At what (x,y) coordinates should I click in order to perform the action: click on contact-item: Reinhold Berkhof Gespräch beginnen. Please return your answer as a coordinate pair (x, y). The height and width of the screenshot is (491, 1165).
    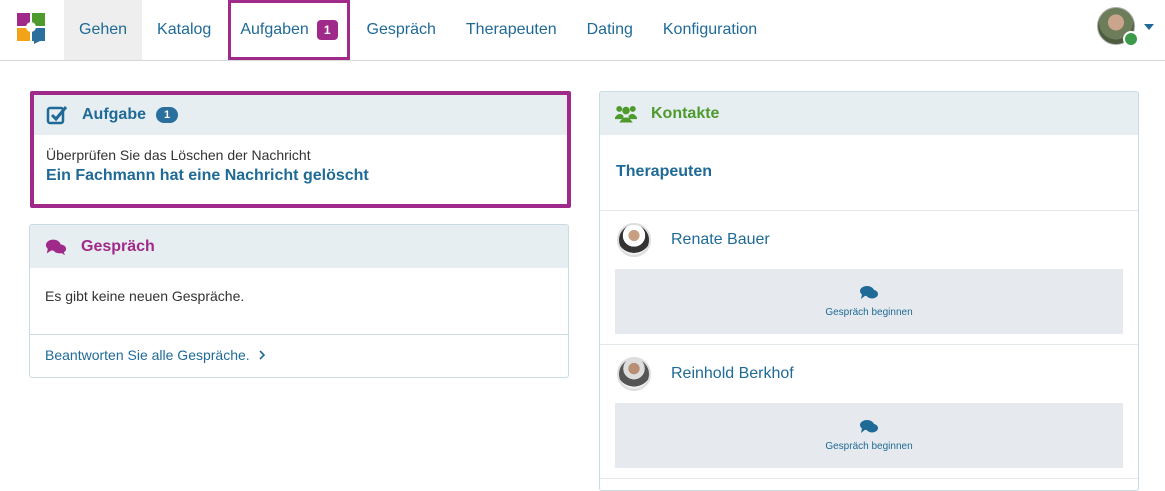
    Looking at the image, I should click on (869, 412).